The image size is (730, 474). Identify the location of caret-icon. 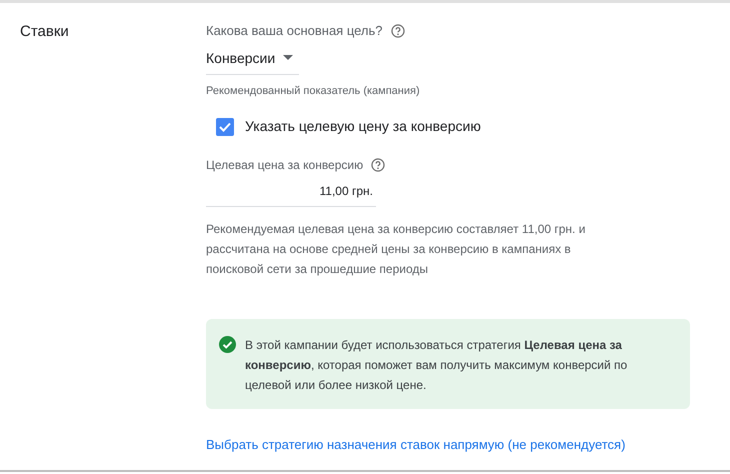
(288, 57).